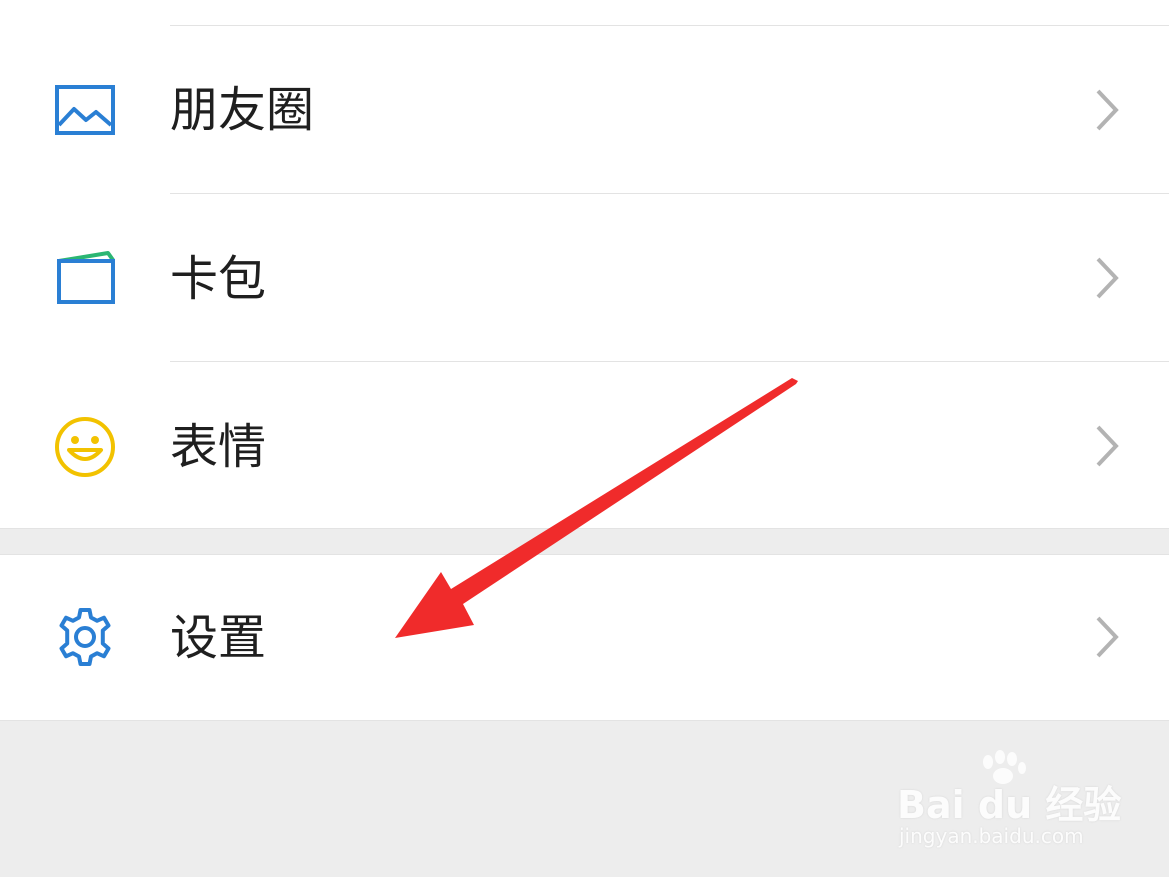 This screenshot has width=1169, height=877. What do you see at coordinates (218, 638) in the screenshot?
I see `menu-item-label: 设置` at bounding box center [218, 638].